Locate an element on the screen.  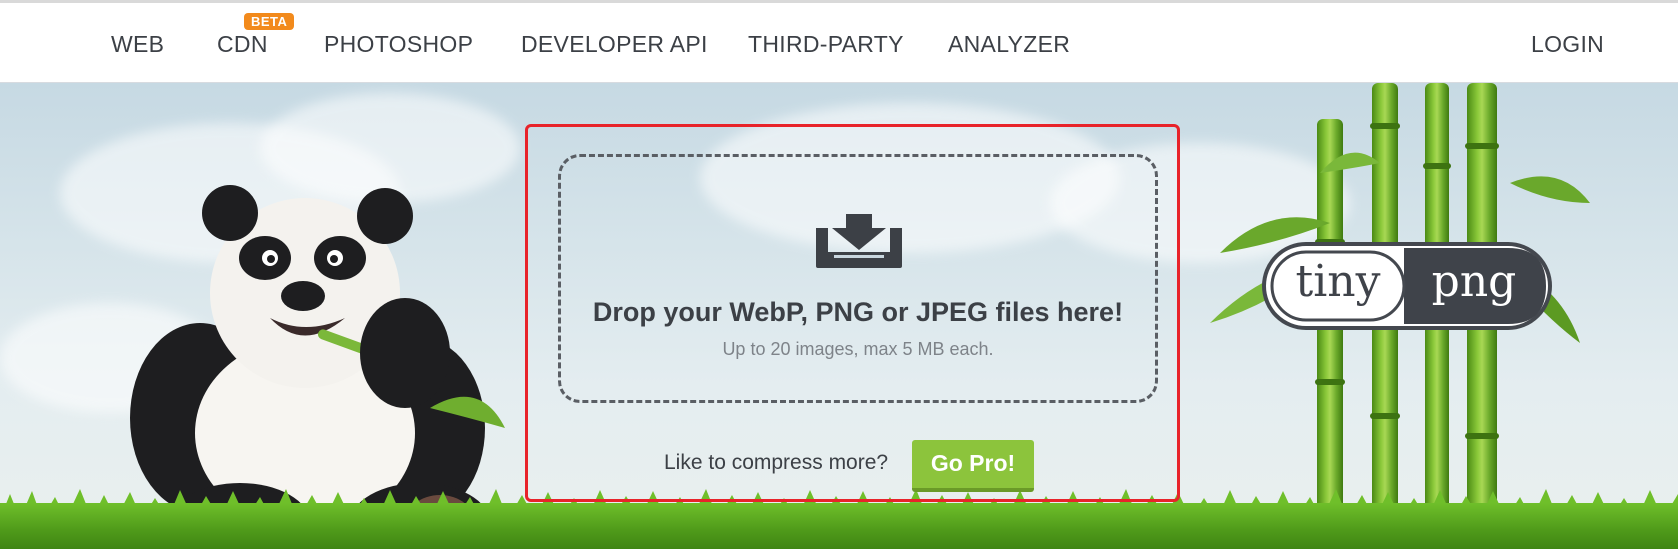
nav-item-photoshop: PHOTOSHOP is located at coordinates (398, 44).